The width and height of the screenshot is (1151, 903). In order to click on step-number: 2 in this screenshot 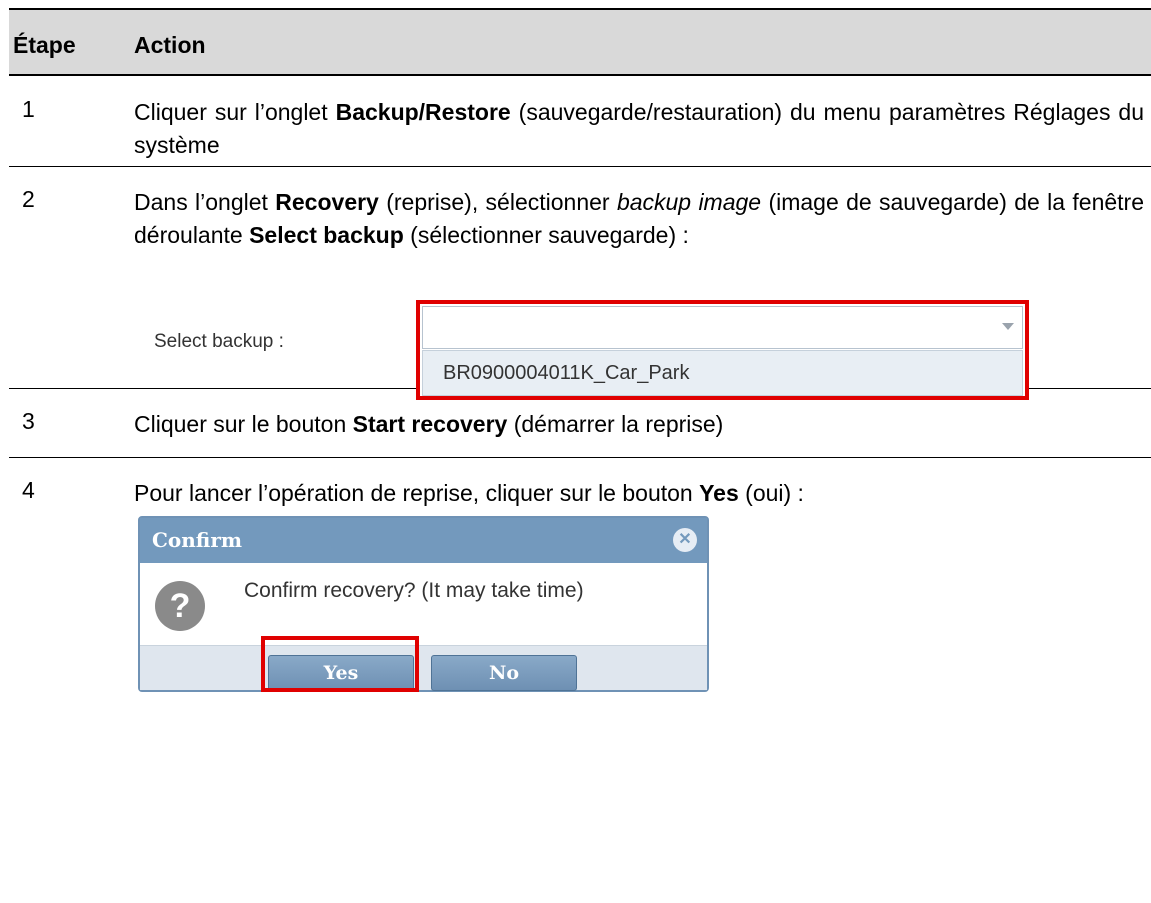, I will do `click(28, 199)`.